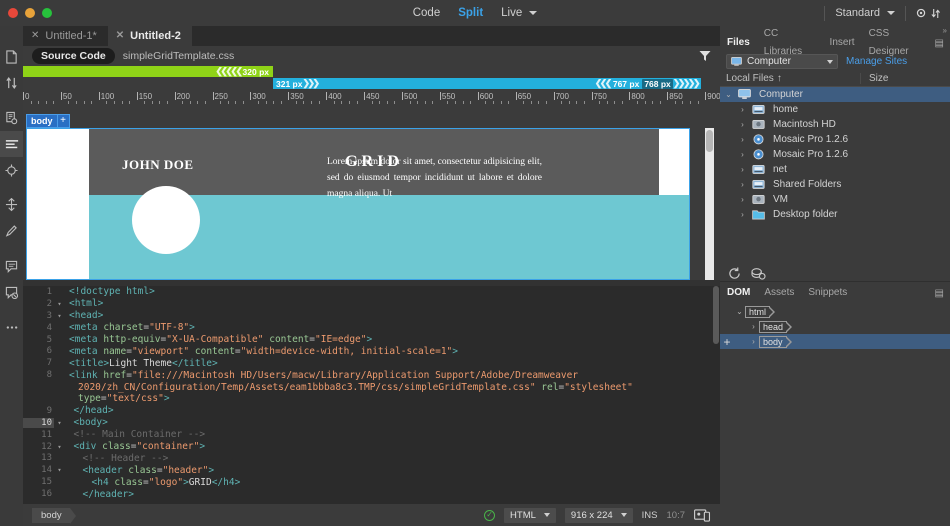 This screenshot has width=950, height=526. Describe the element at coordinates (727, 342) in the screenshot. I see `add-element-icon: +` at that location.